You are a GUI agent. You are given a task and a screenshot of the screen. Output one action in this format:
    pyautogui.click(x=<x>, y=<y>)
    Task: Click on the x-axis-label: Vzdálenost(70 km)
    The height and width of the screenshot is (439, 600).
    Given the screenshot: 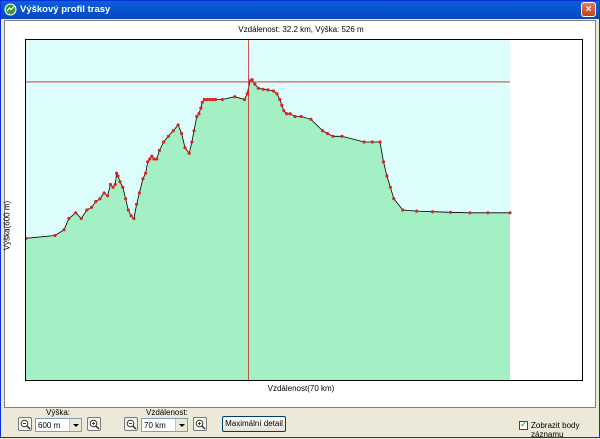 What is the action you would take?
    pyautogui.click(x=301, y=388)
    